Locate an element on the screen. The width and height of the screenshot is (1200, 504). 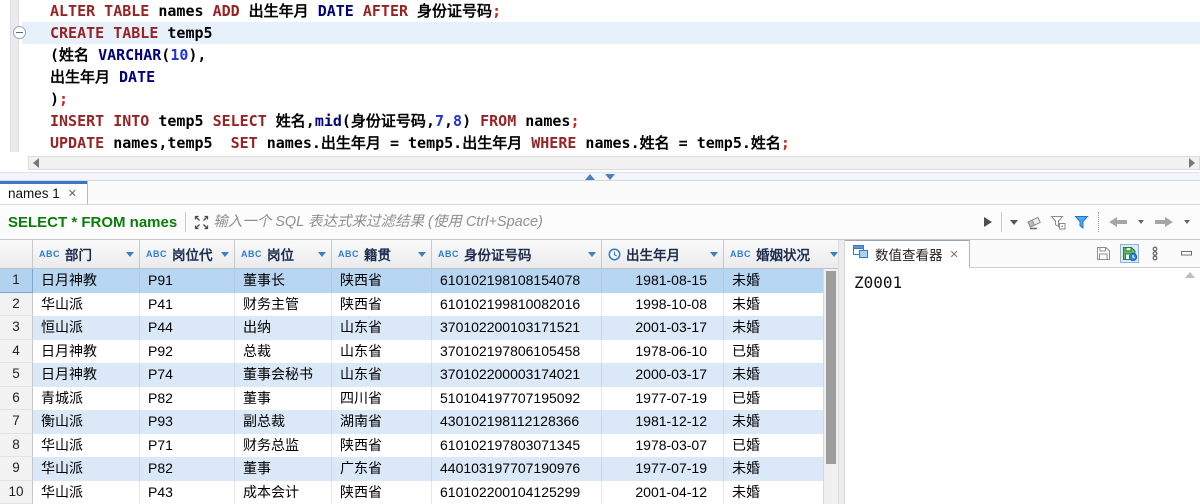
grid-cell: 1981-12-12 is located at coordinates (663, 422).